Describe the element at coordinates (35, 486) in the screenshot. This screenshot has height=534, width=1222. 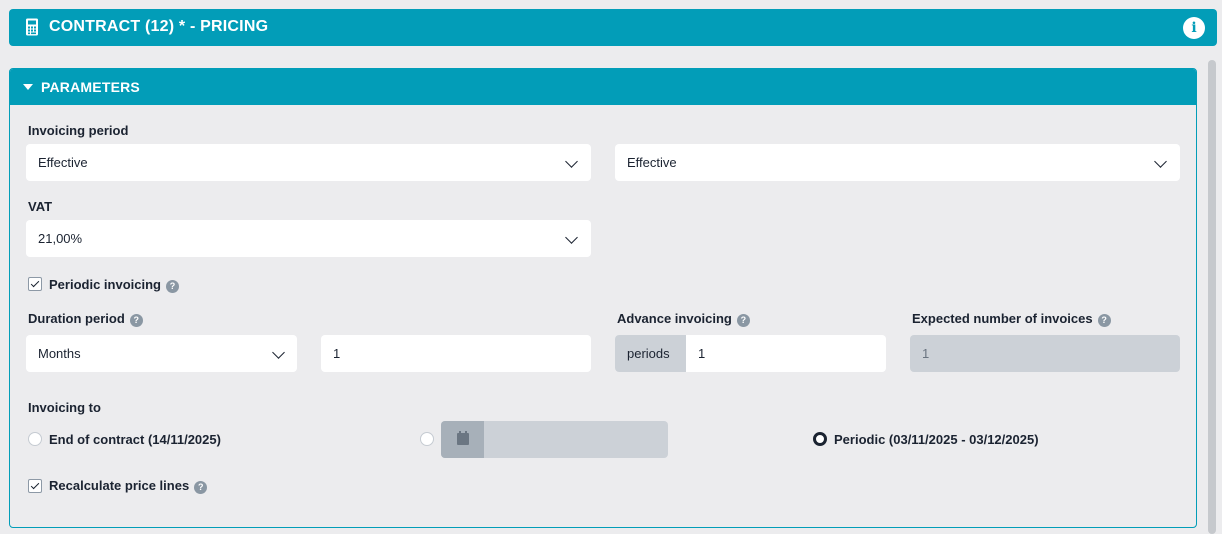
I see `recalculate-price-lines-checkbox` at that location.